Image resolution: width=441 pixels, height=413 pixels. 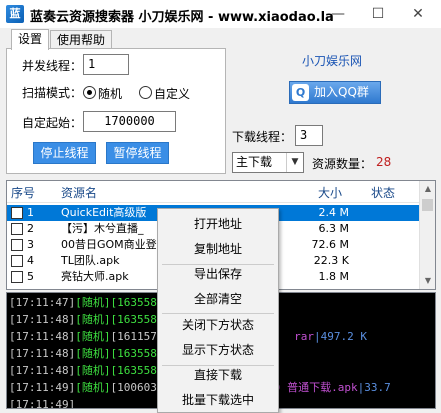 I want to click on log-line: [17:11:47][随机][1635580], so click(x=90, y=302).